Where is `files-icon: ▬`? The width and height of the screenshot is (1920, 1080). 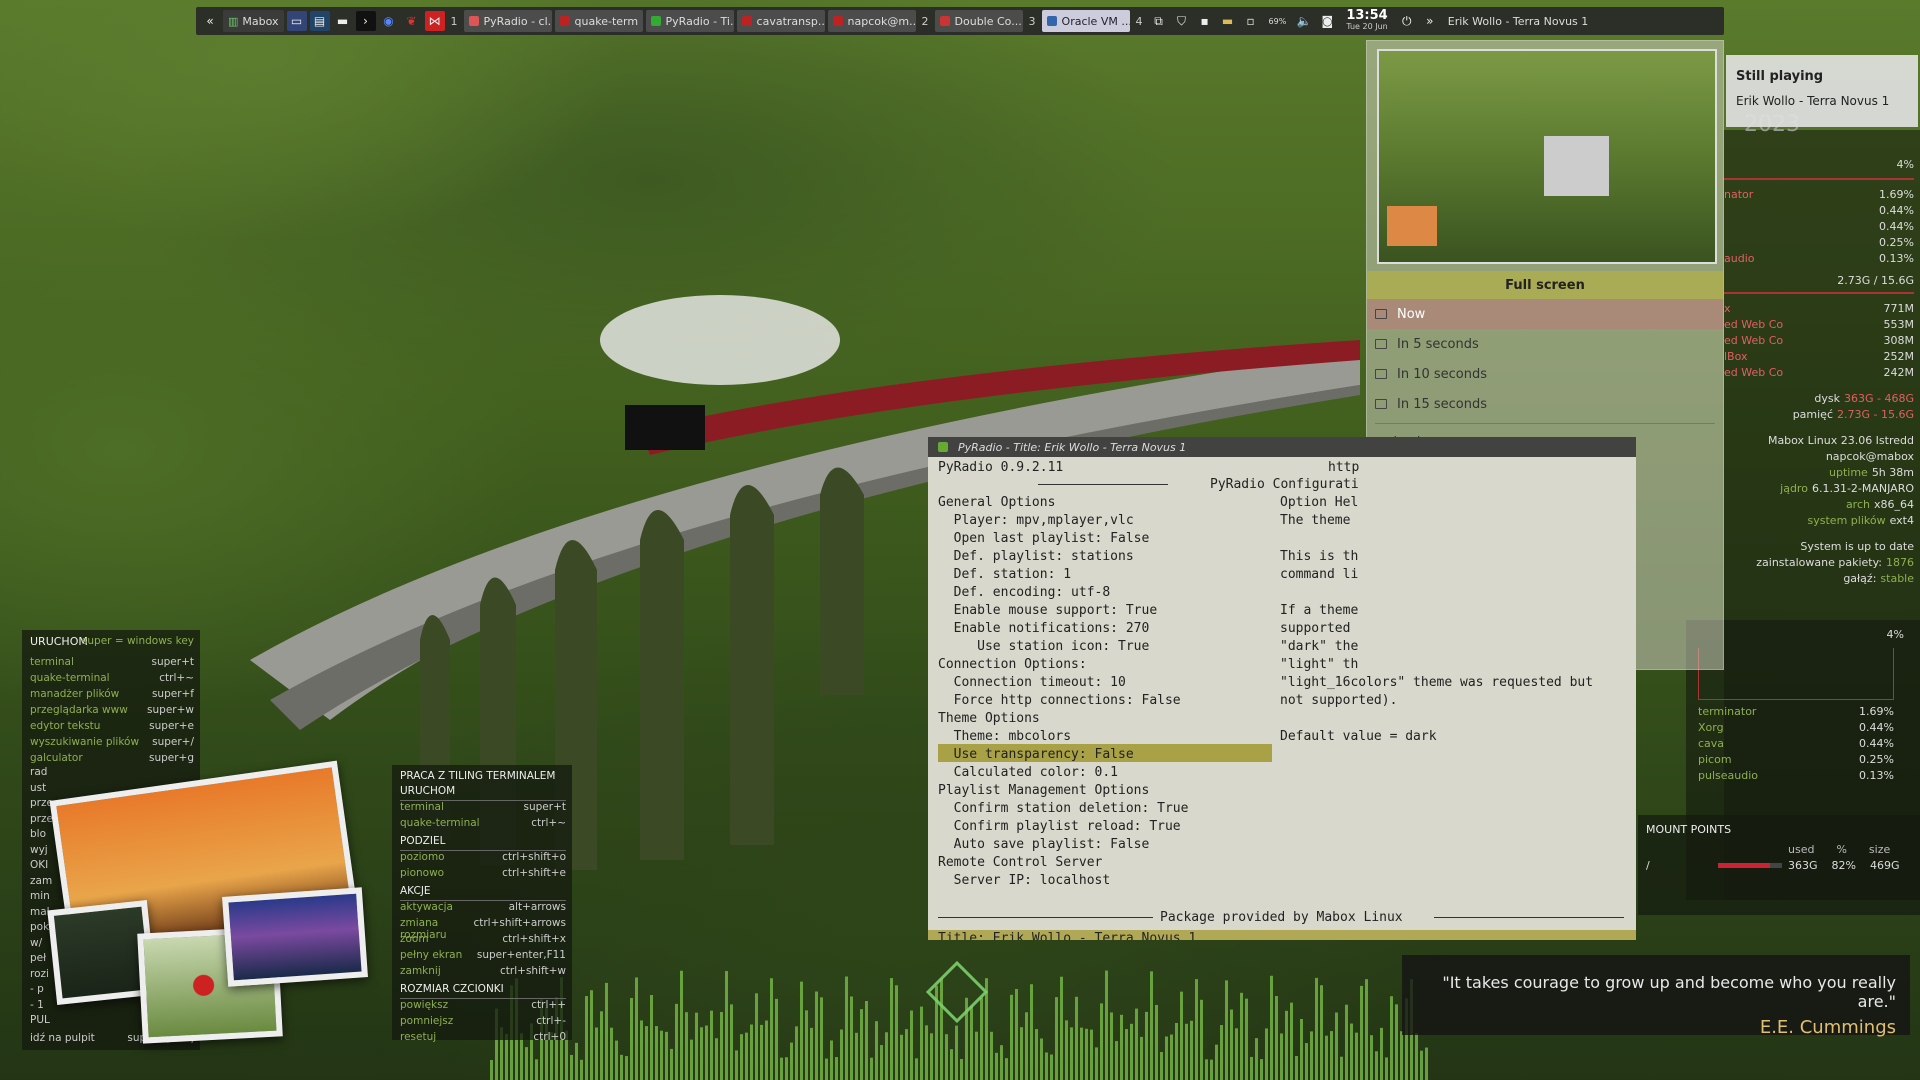
files-icon: ▬ is located at coordinates (343, 21).